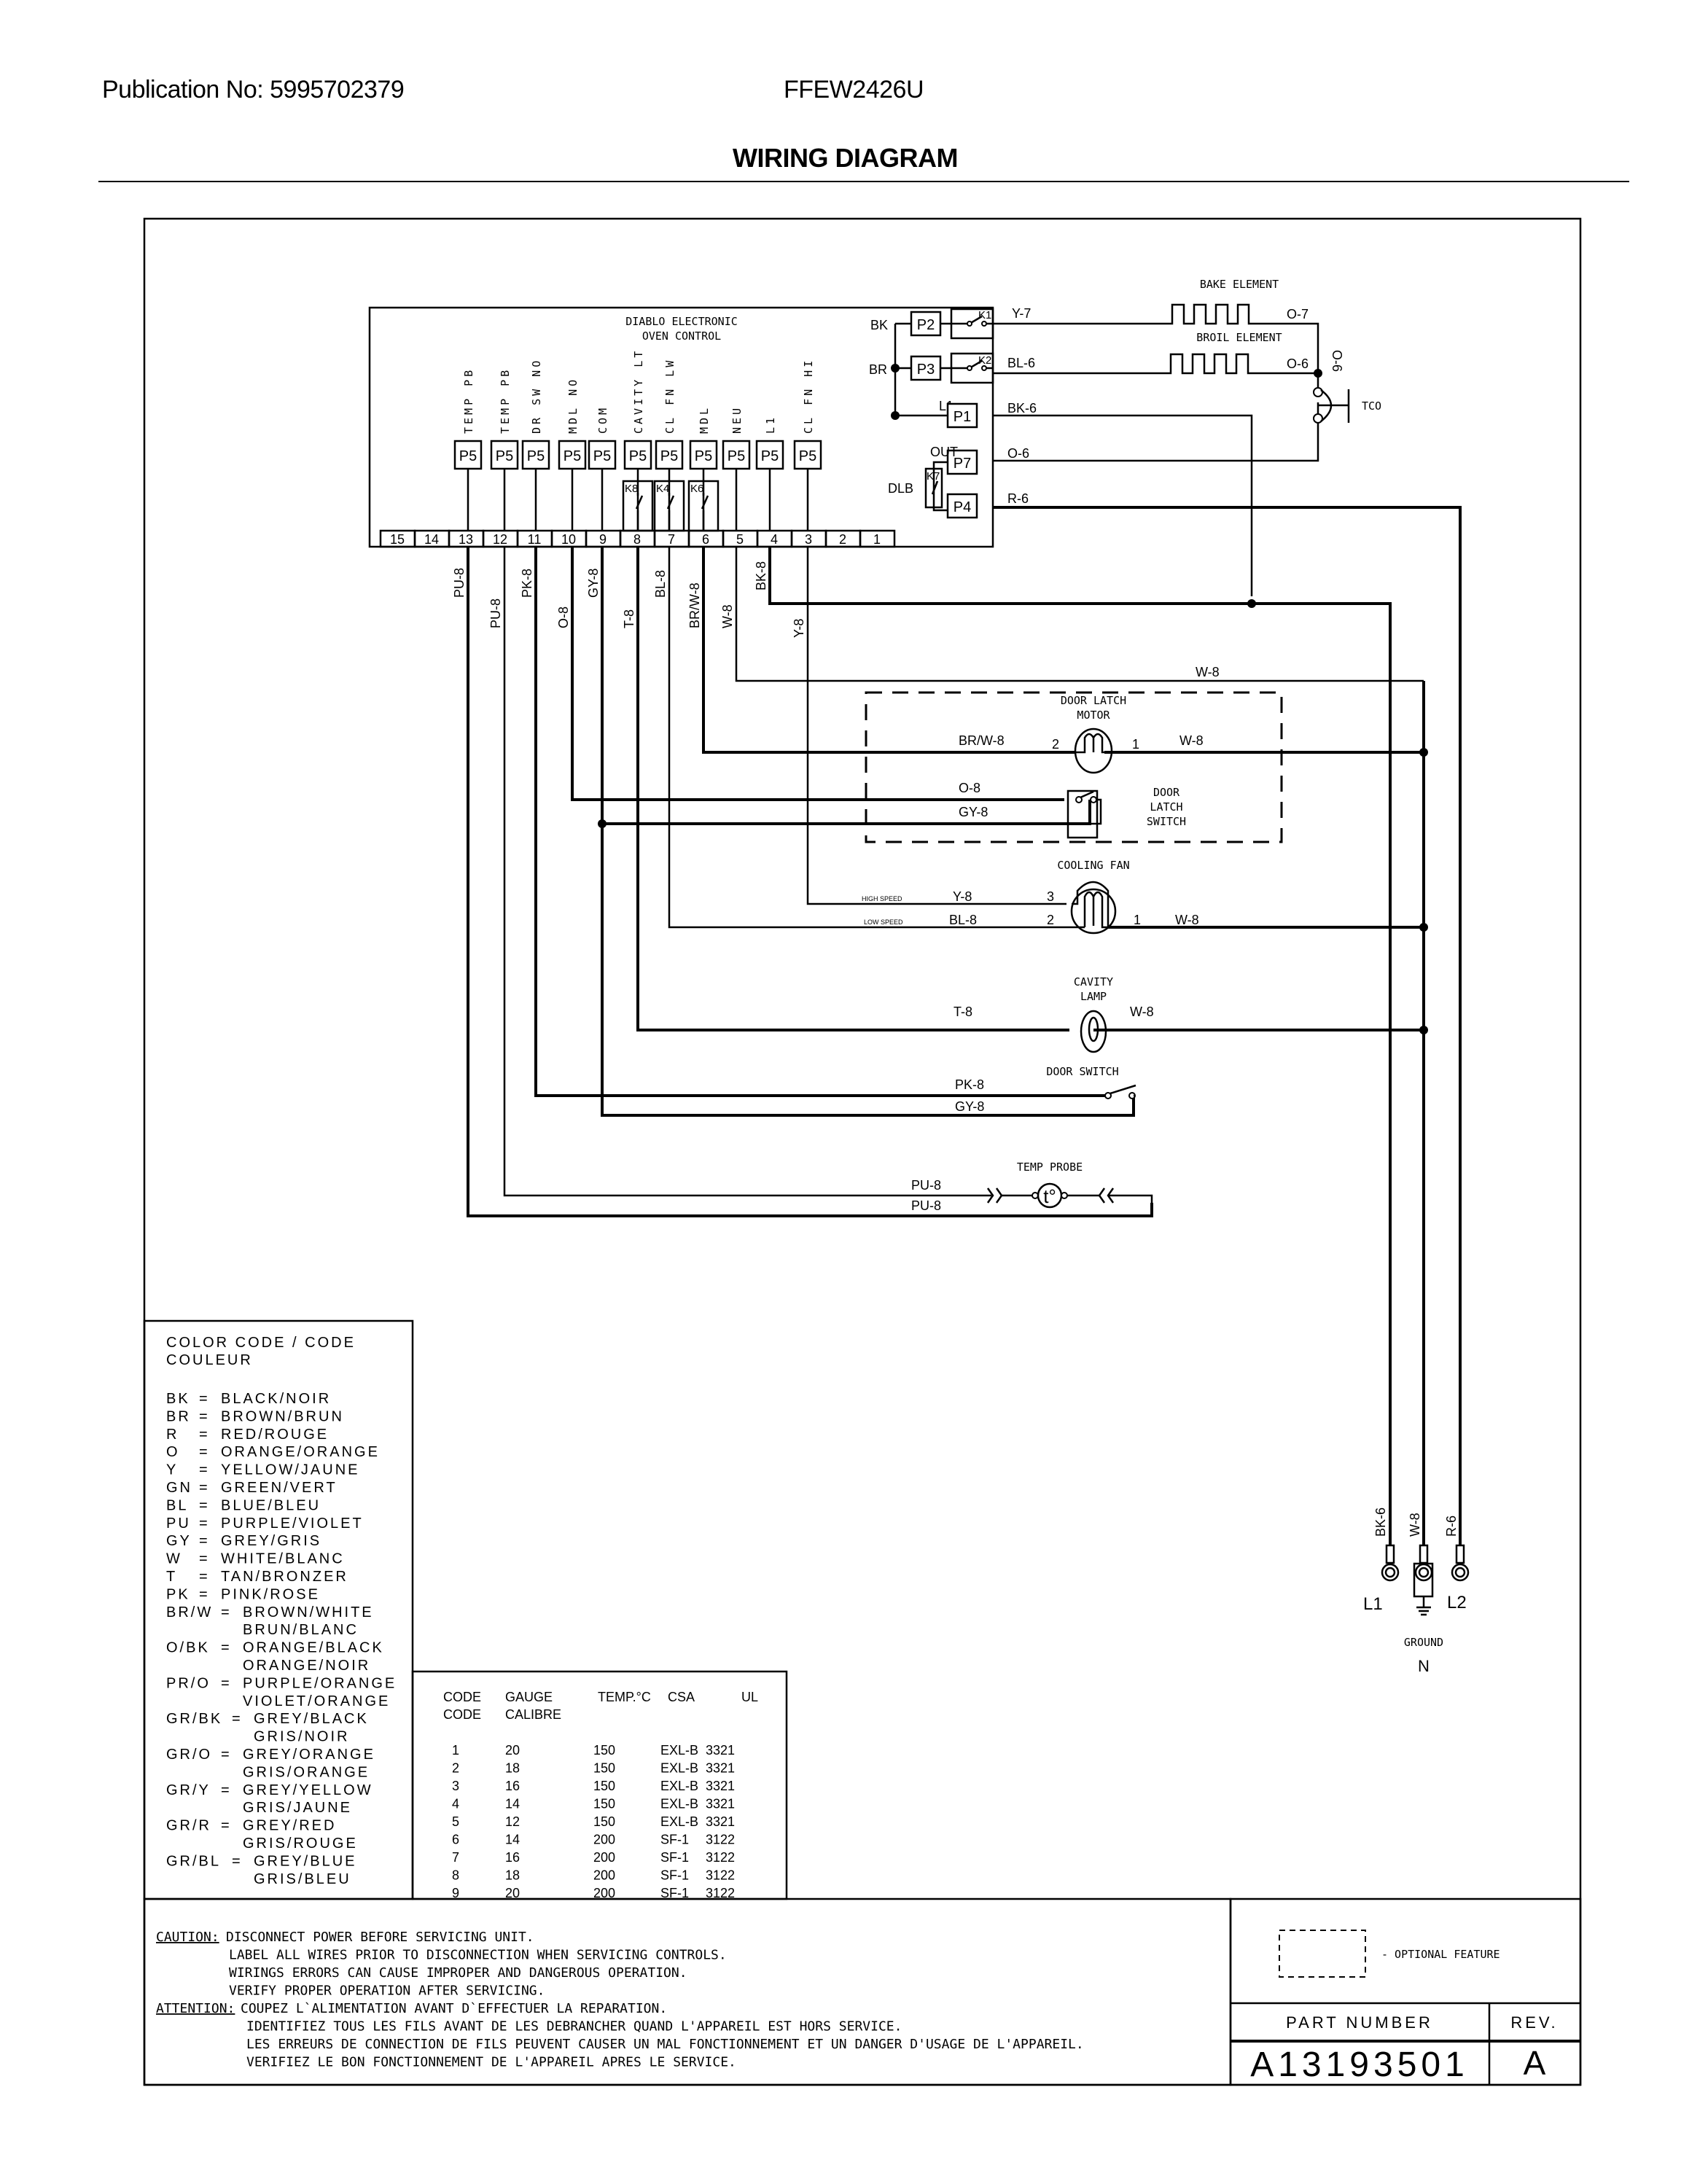 The height and width of the screenshot is (2157, 1708). I want to click on color-meaning-fr: GRIS/ROUGE, so click(300, 1844).